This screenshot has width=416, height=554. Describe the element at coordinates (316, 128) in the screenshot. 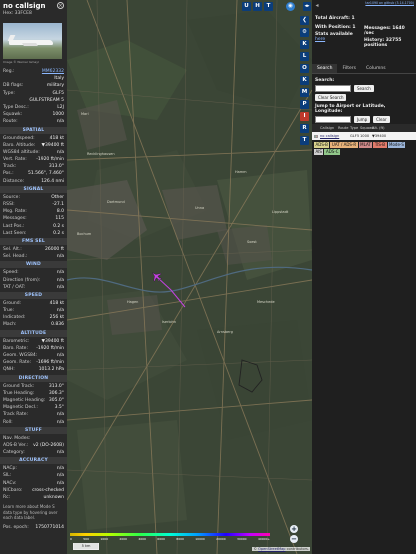

I see `column-header` at that location.